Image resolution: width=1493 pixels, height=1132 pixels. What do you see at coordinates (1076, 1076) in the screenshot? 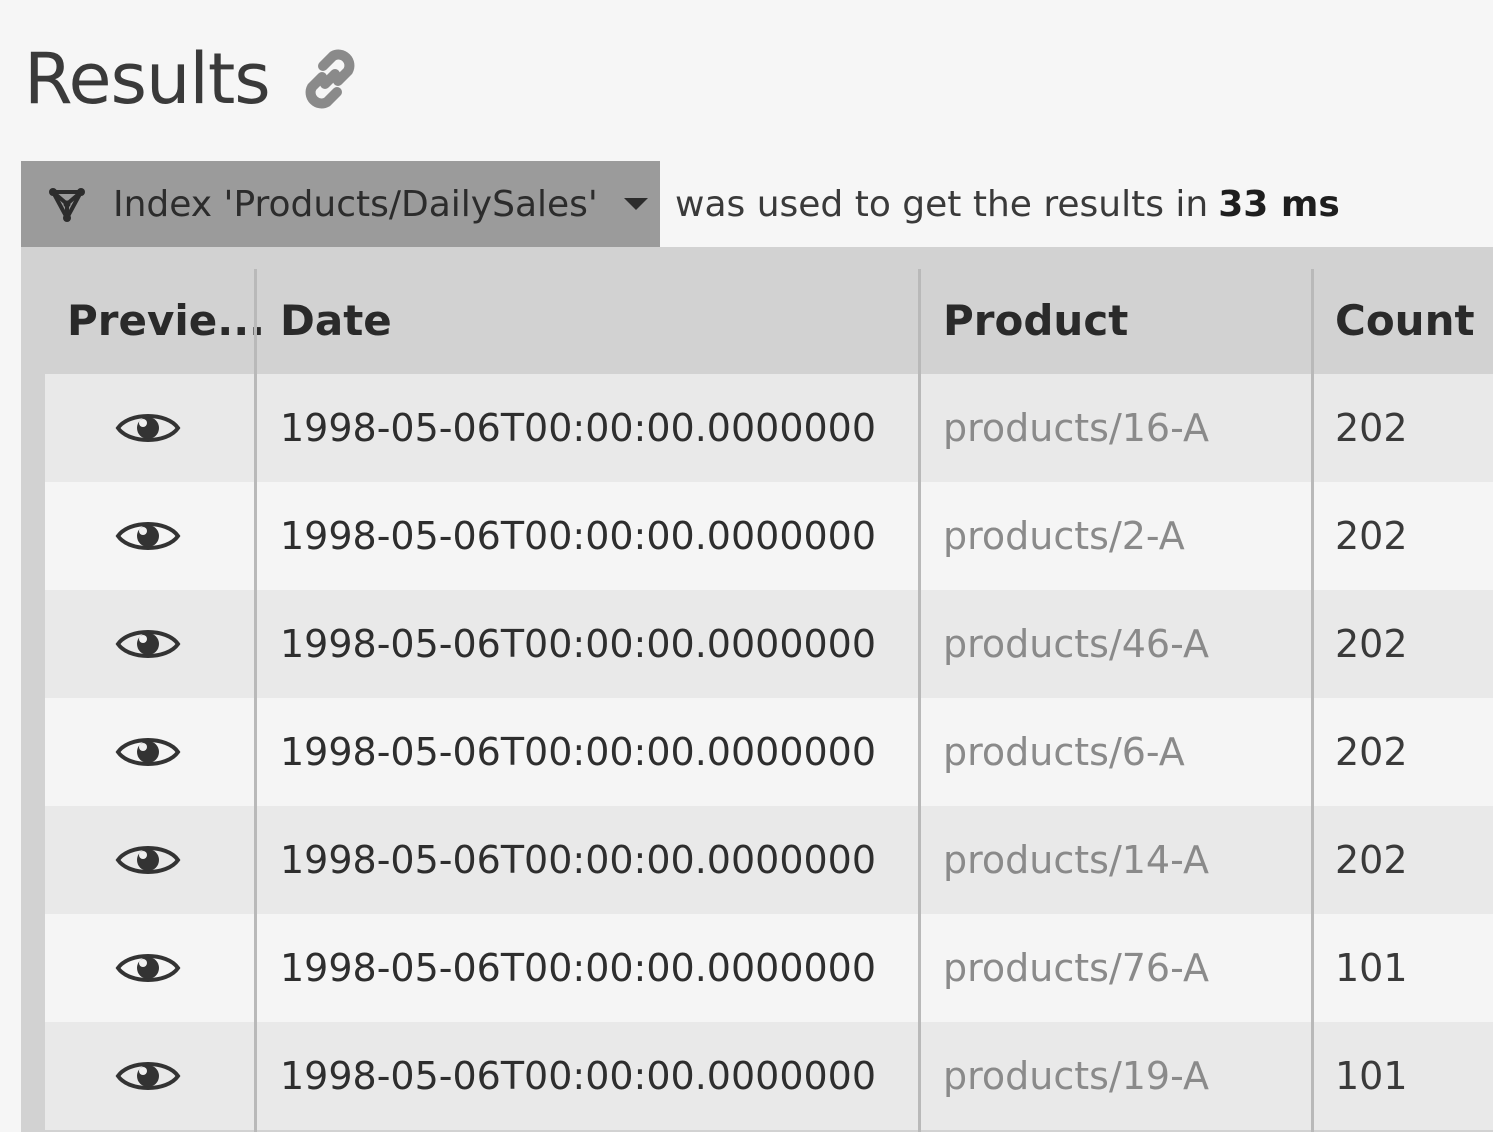
I see `product-cell: products/19-A` at bounding box center [1076, 1076].